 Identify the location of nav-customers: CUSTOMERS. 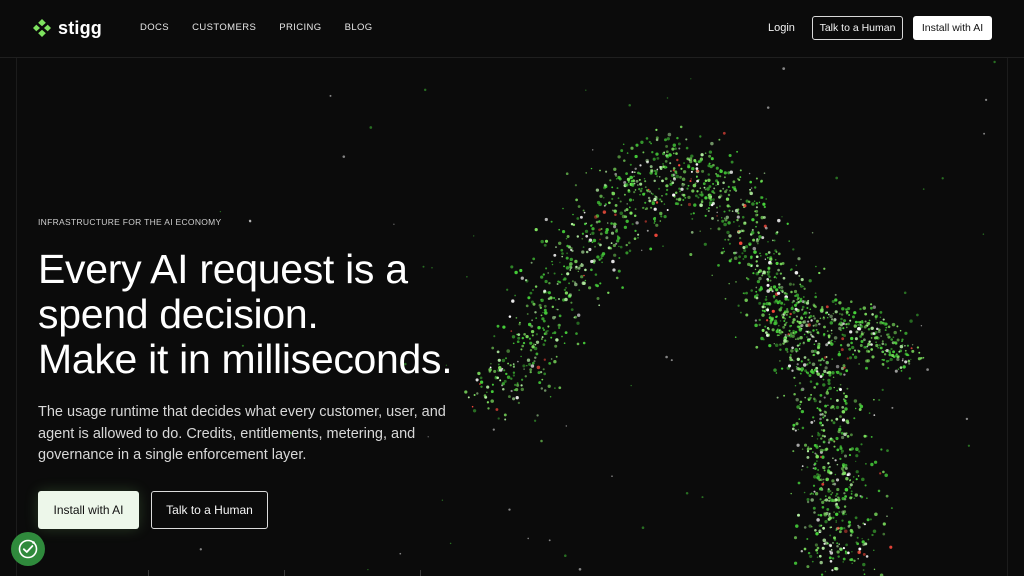
(224, 28).